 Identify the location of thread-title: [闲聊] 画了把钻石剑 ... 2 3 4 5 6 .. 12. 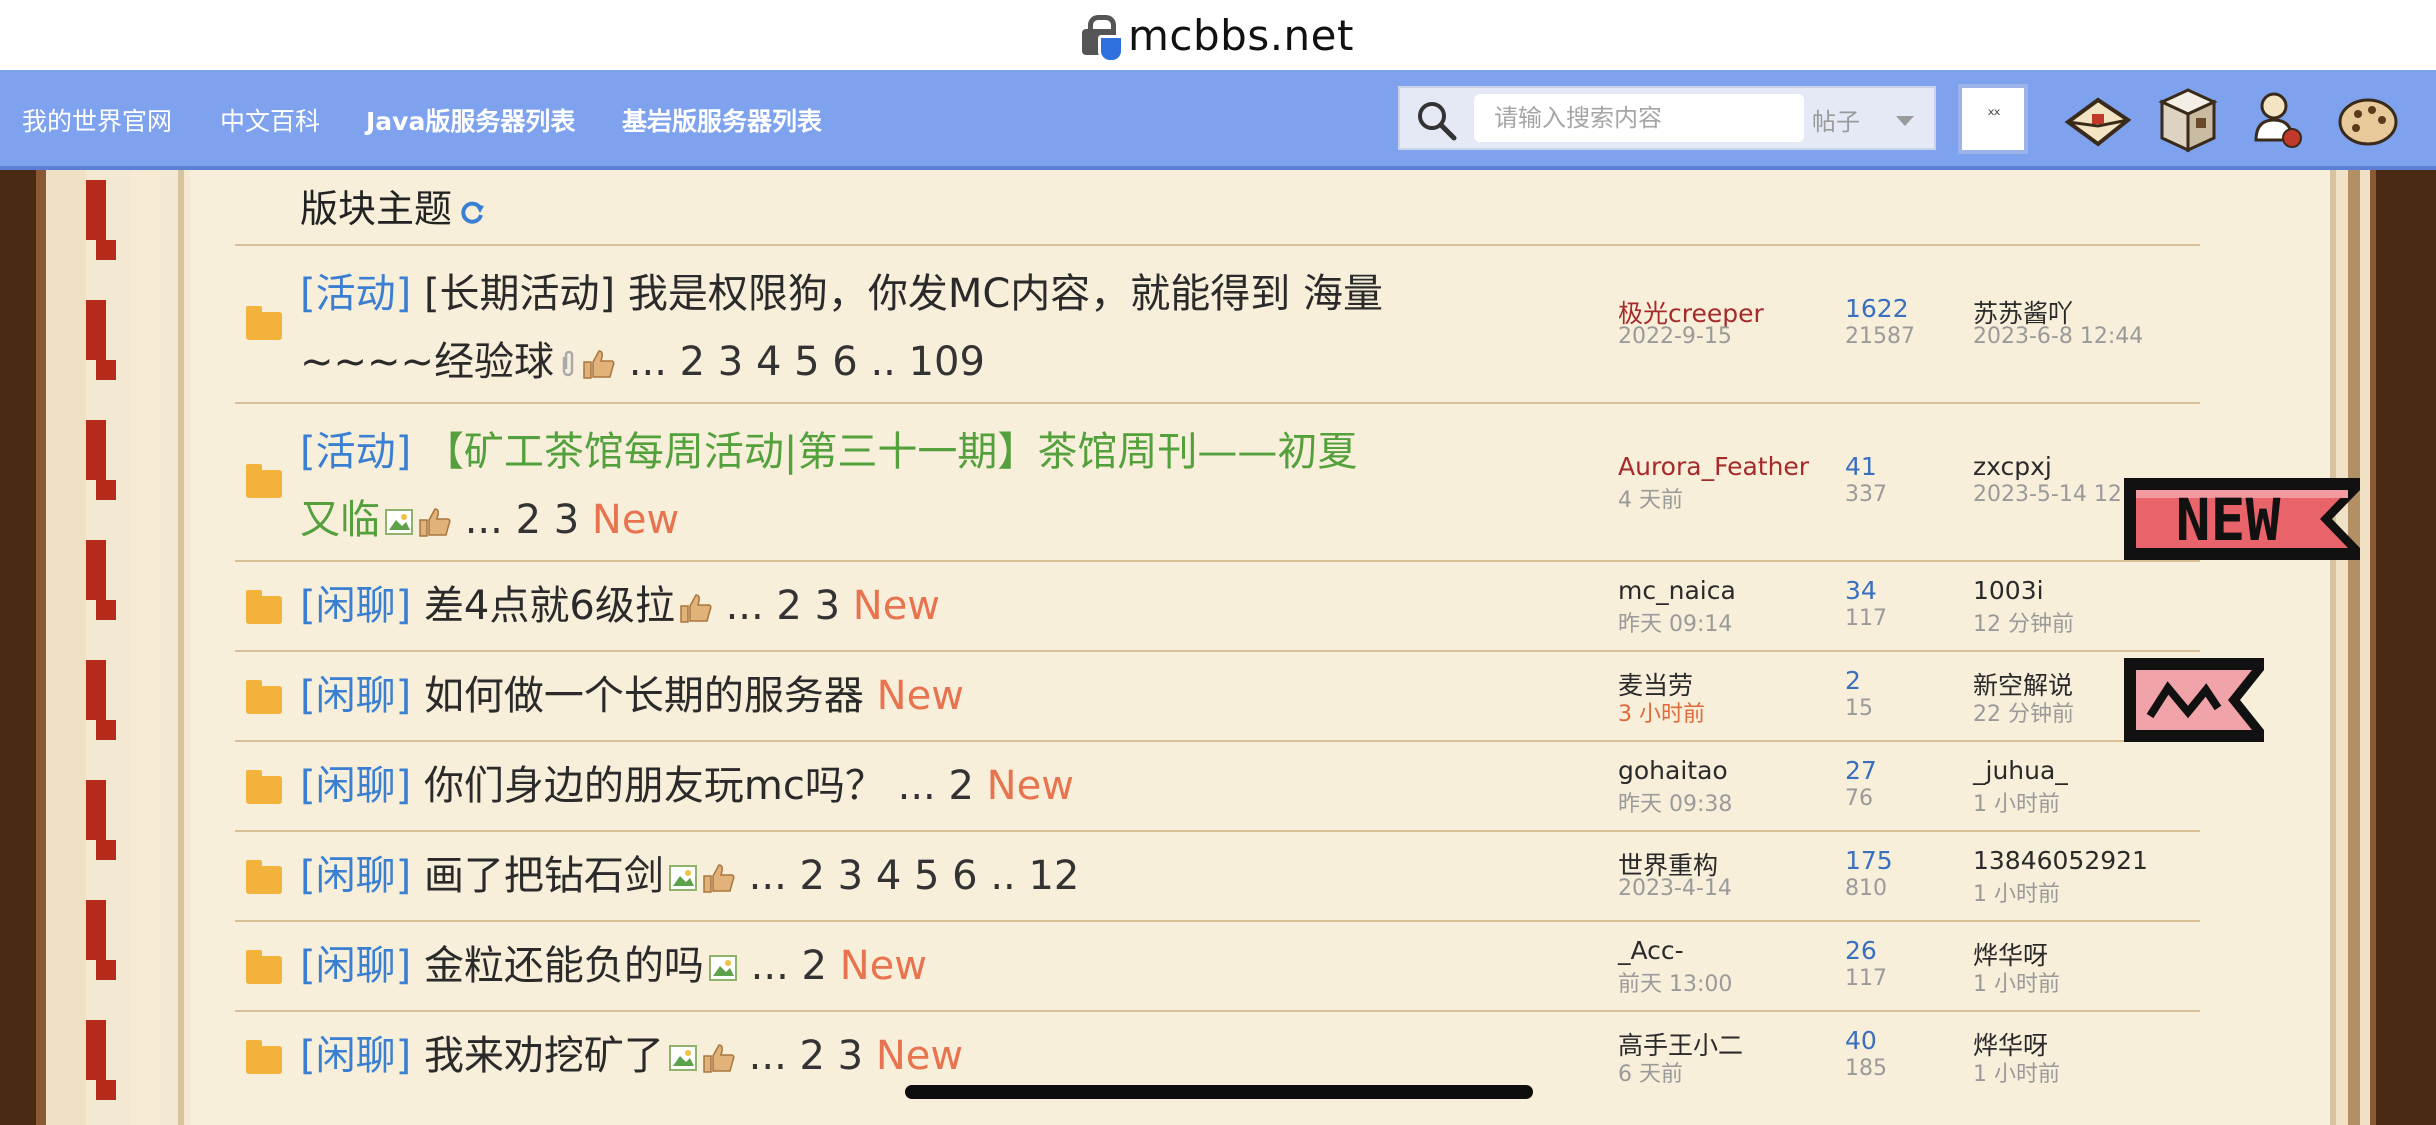
(950, 876).